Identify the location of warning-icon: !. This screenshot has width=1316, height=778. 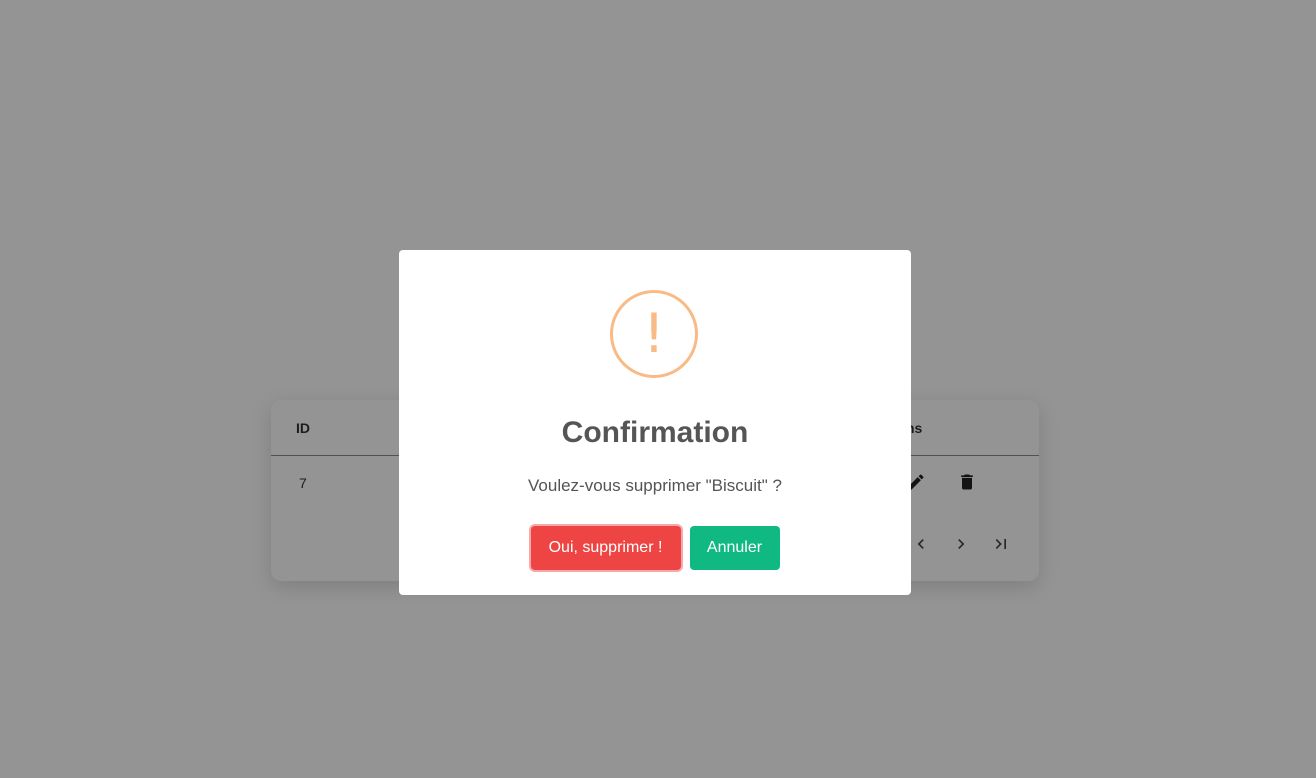
(654, 334).